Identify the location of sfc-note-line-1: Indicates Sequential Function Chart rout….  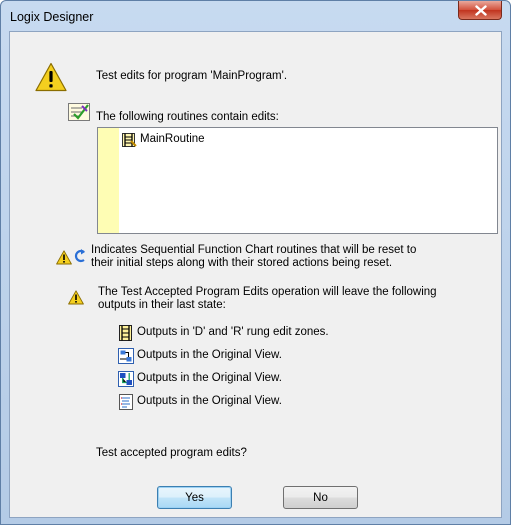
(254, 250).